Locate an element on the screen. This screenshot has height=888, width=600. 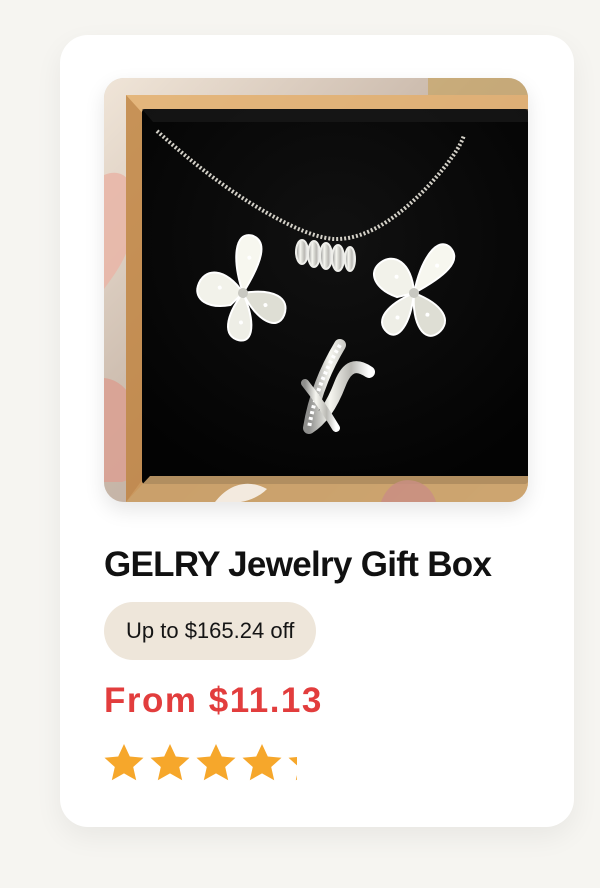
rating-star-3-icon is located at coordinates (216, 762).